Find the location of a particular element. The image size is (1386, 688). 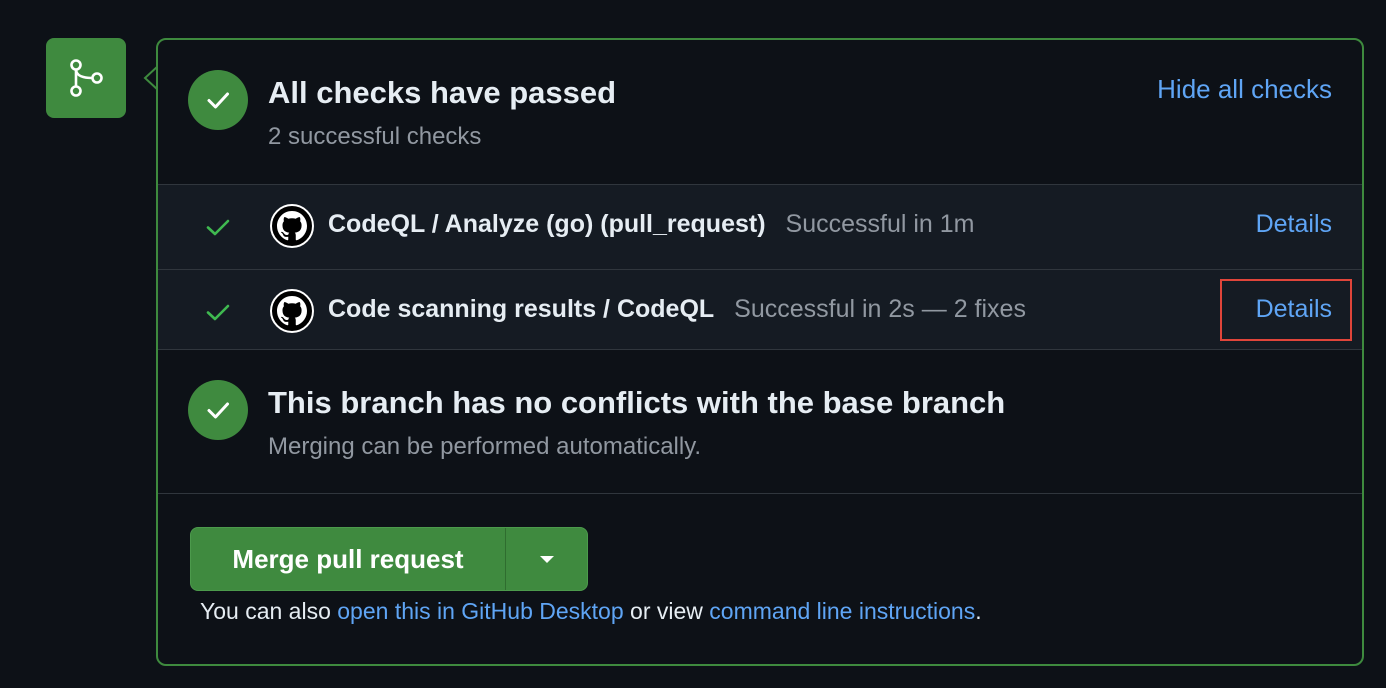

check-details-link: Details is located at coordinates (1294, 224).